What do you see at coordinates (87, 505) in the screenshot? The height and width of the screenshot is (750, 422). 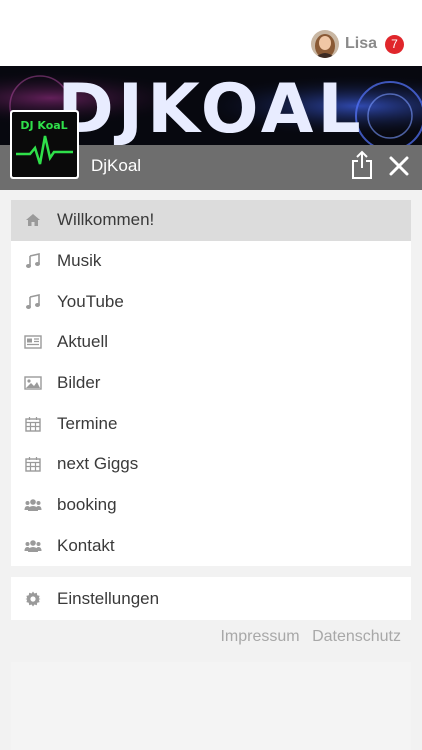 I see `menu-item-label: booking` at bounding box center [87, 505].